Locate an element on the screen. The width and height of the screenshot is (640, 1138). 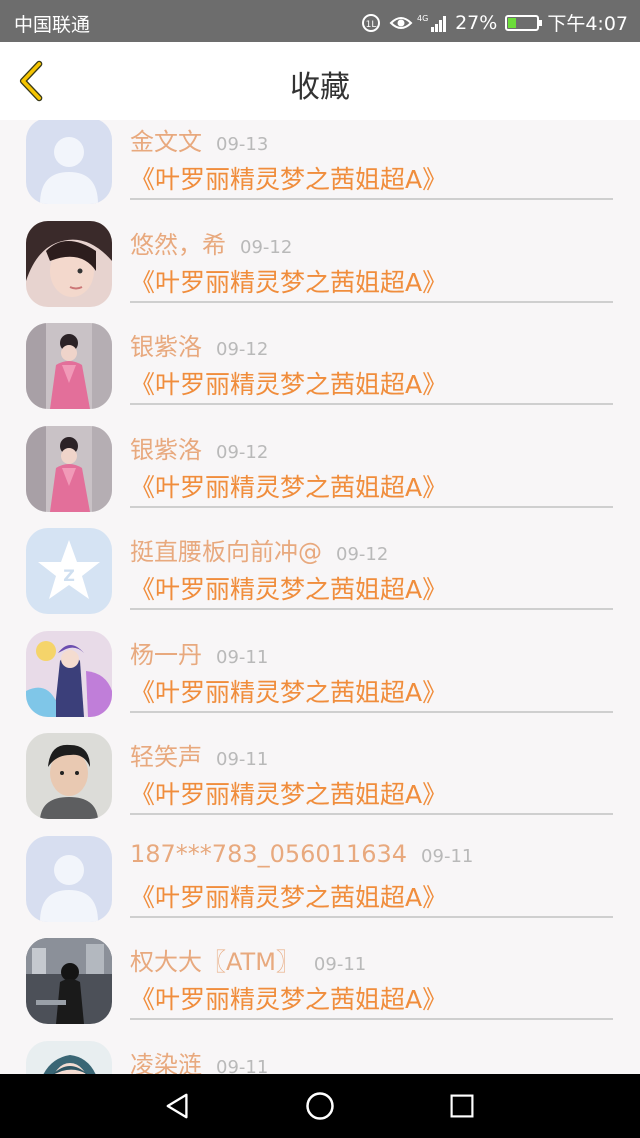
favorite-item: 凌染涟09-11《叶罗丽精灵梦之茜姐超A》 is located at coordinates (320, 1048).